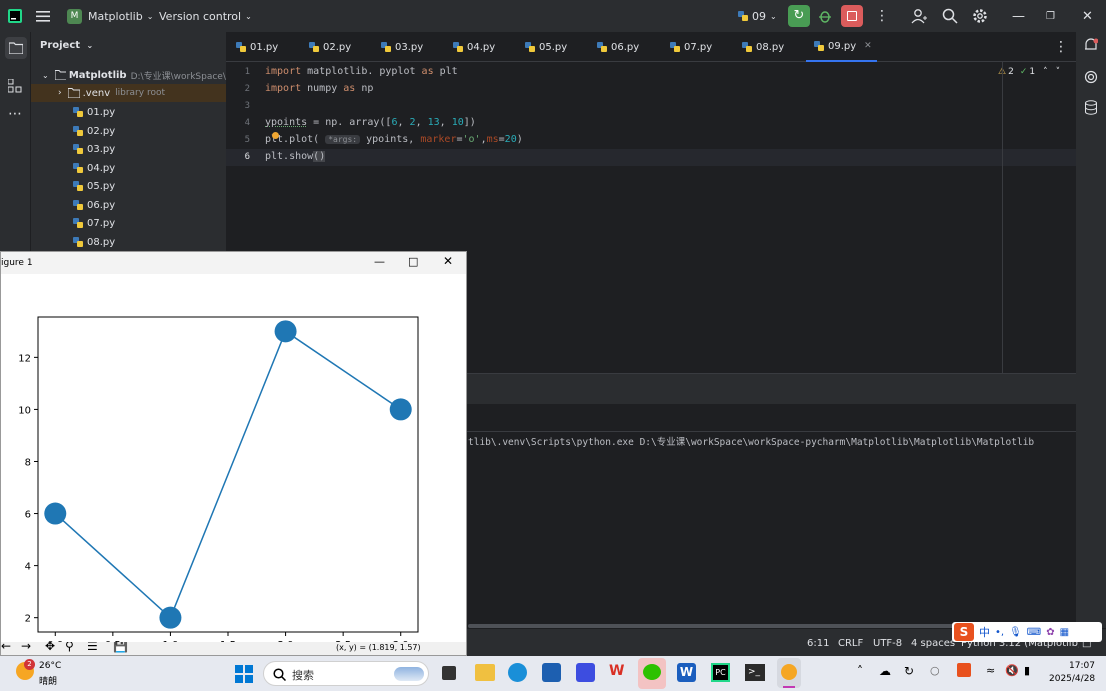 The width and height of the screenshot is (1106, 691). I want to click on tree-file: 06.py, so click(128, 205).